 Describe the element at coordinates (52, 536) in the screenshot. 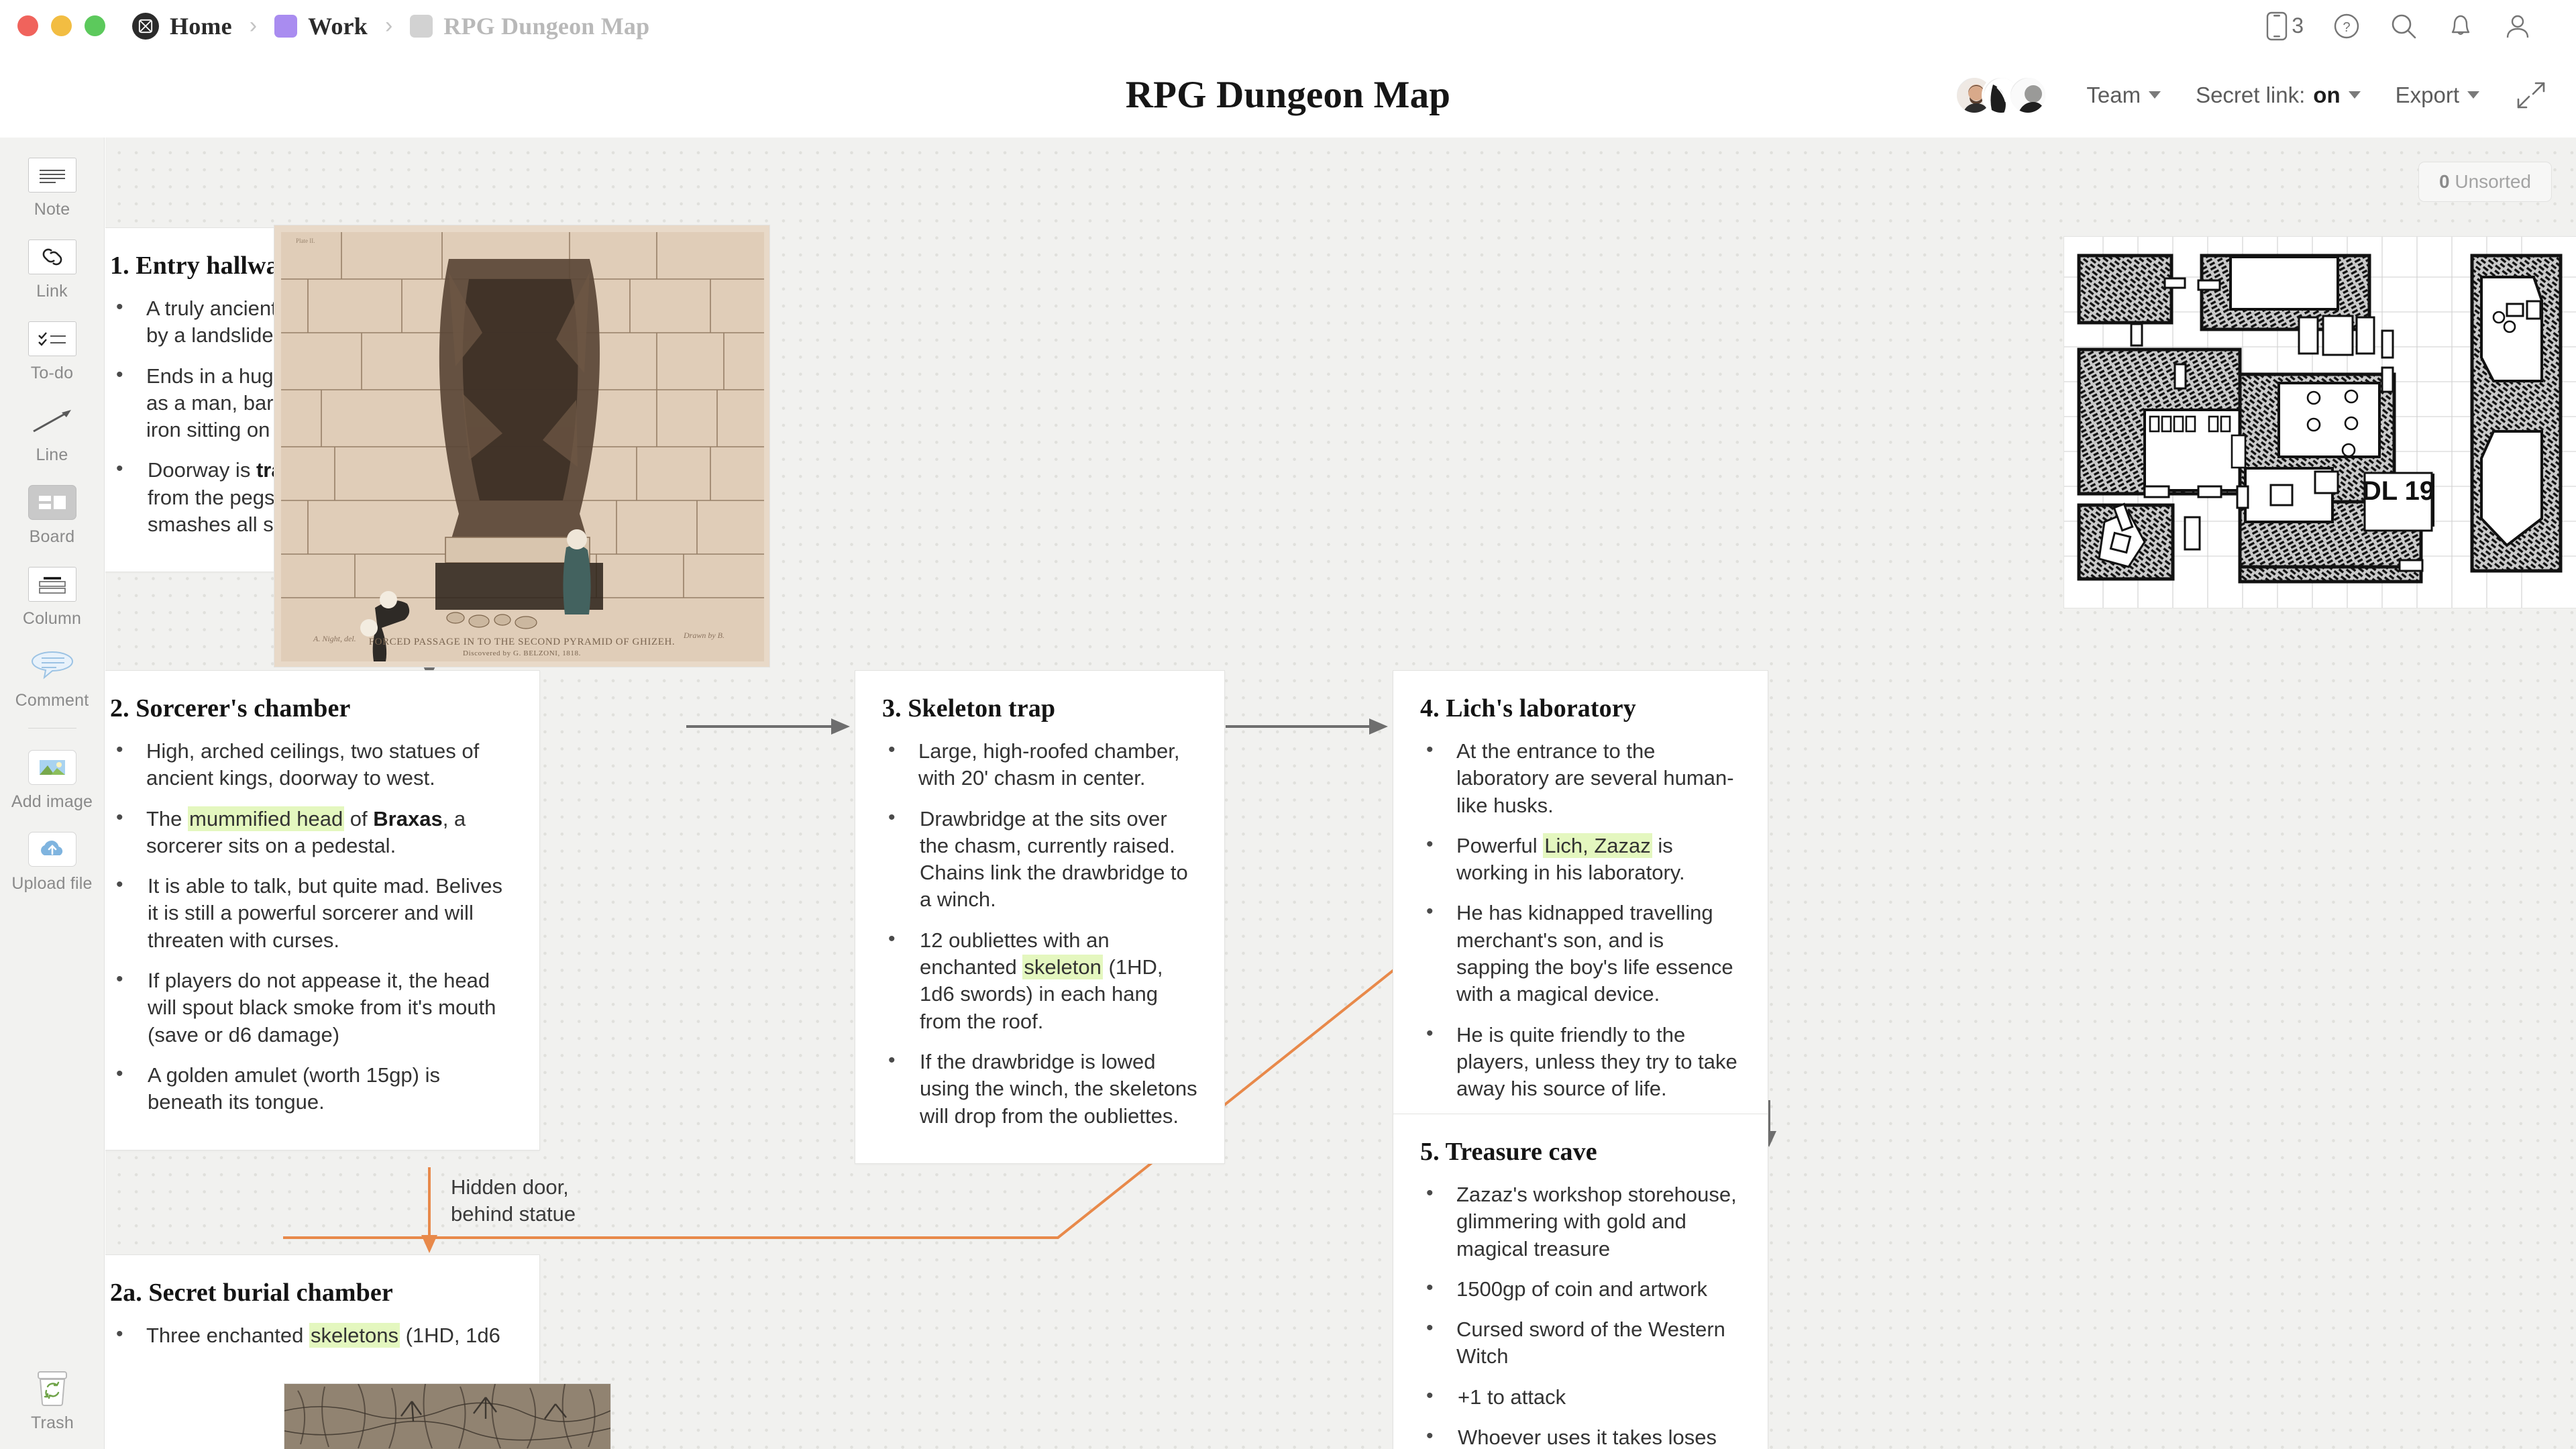

I see `sidebar-label-board: Board` at that location.